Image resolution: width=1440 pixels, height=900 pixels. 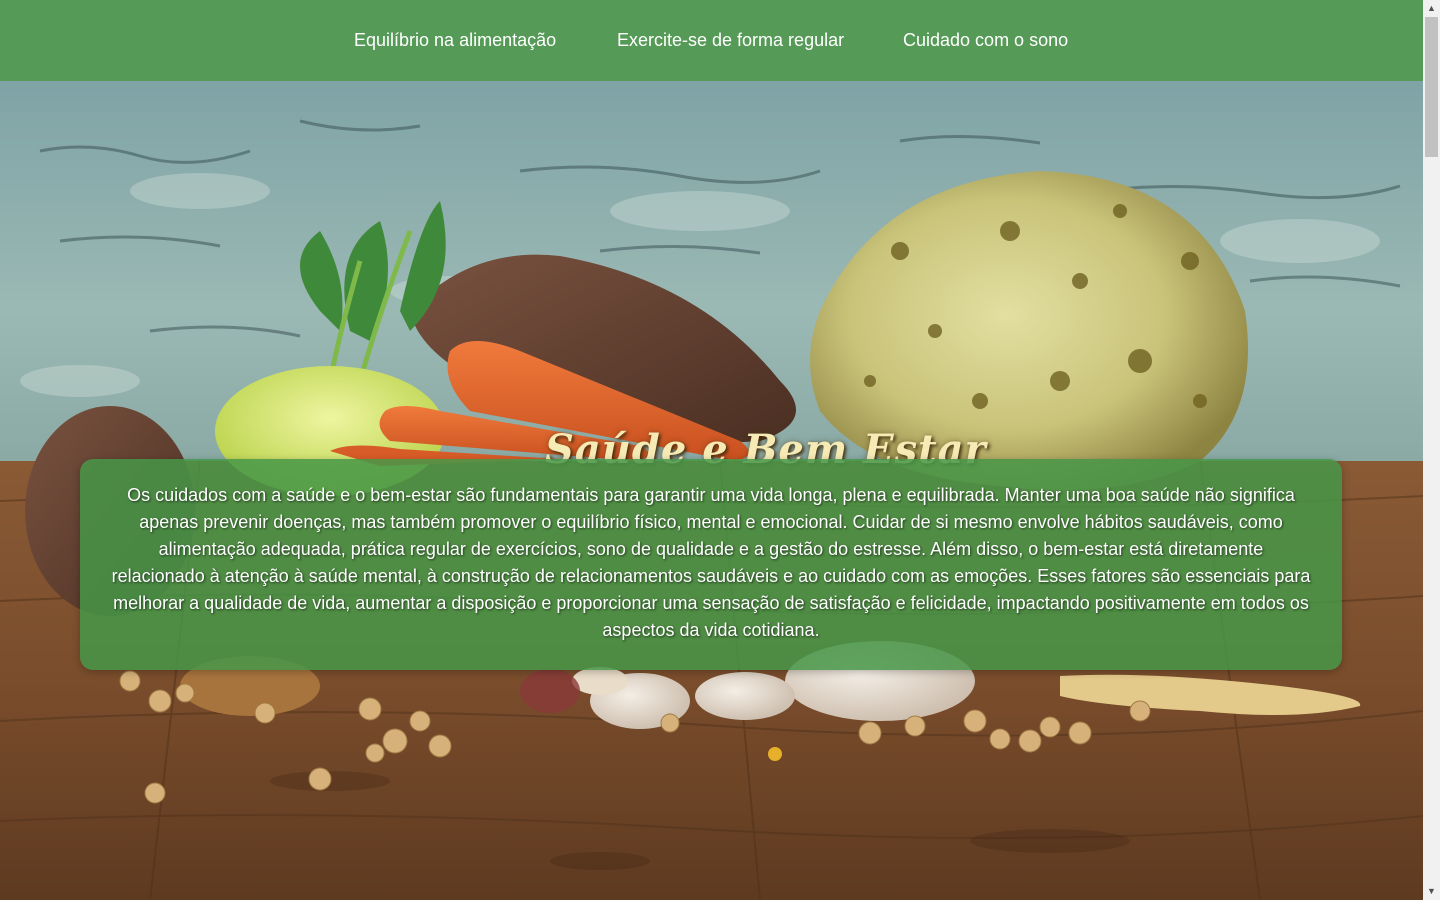 What do you see at coordinates (1431, 450) in the screenshot?
I see `vertical-scrollbar: ▲ ▼` at bounding box center [1431, 450].